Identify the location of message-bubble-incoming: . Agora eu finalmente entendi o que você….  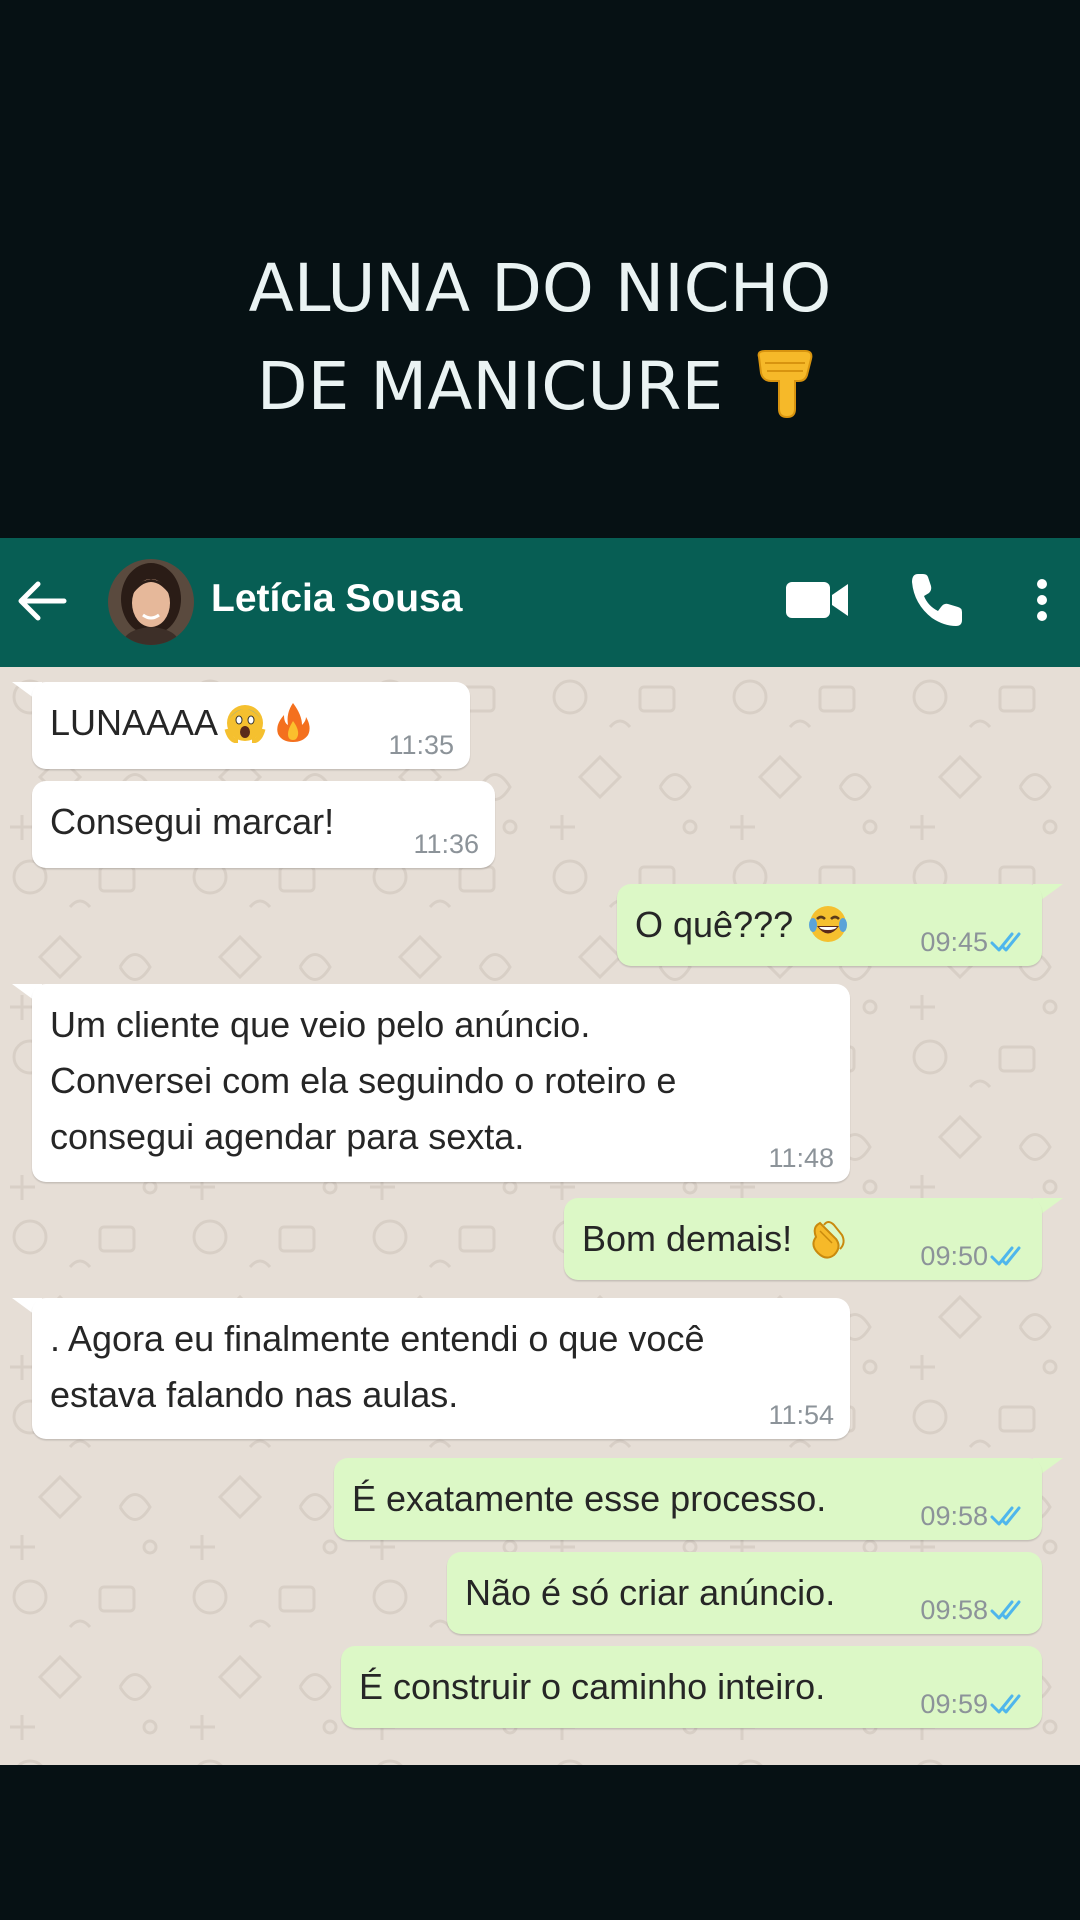
(441, 1368).